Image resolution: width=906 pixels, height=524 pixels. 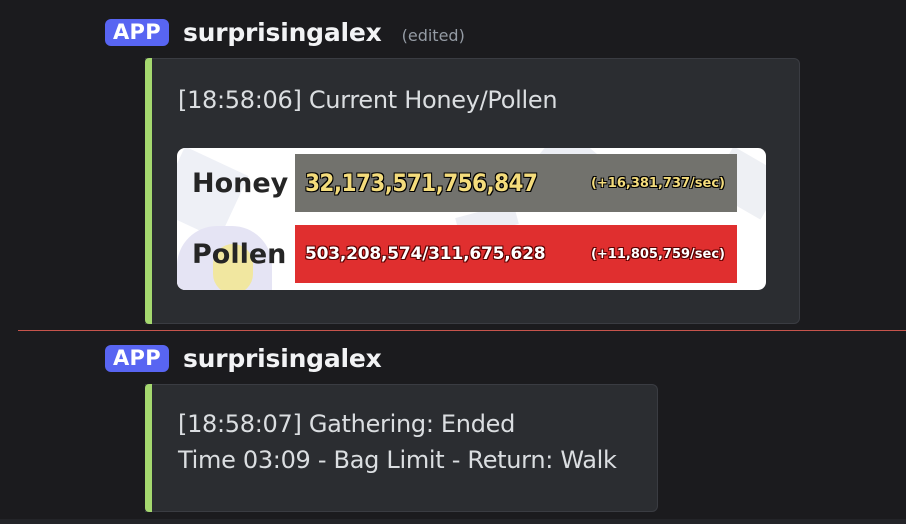 What do you see at coordinates (657, 254) in the screenshot?
I see `pollen-rate: (+11,805,759/sec)` at bounding box center [657, 254].